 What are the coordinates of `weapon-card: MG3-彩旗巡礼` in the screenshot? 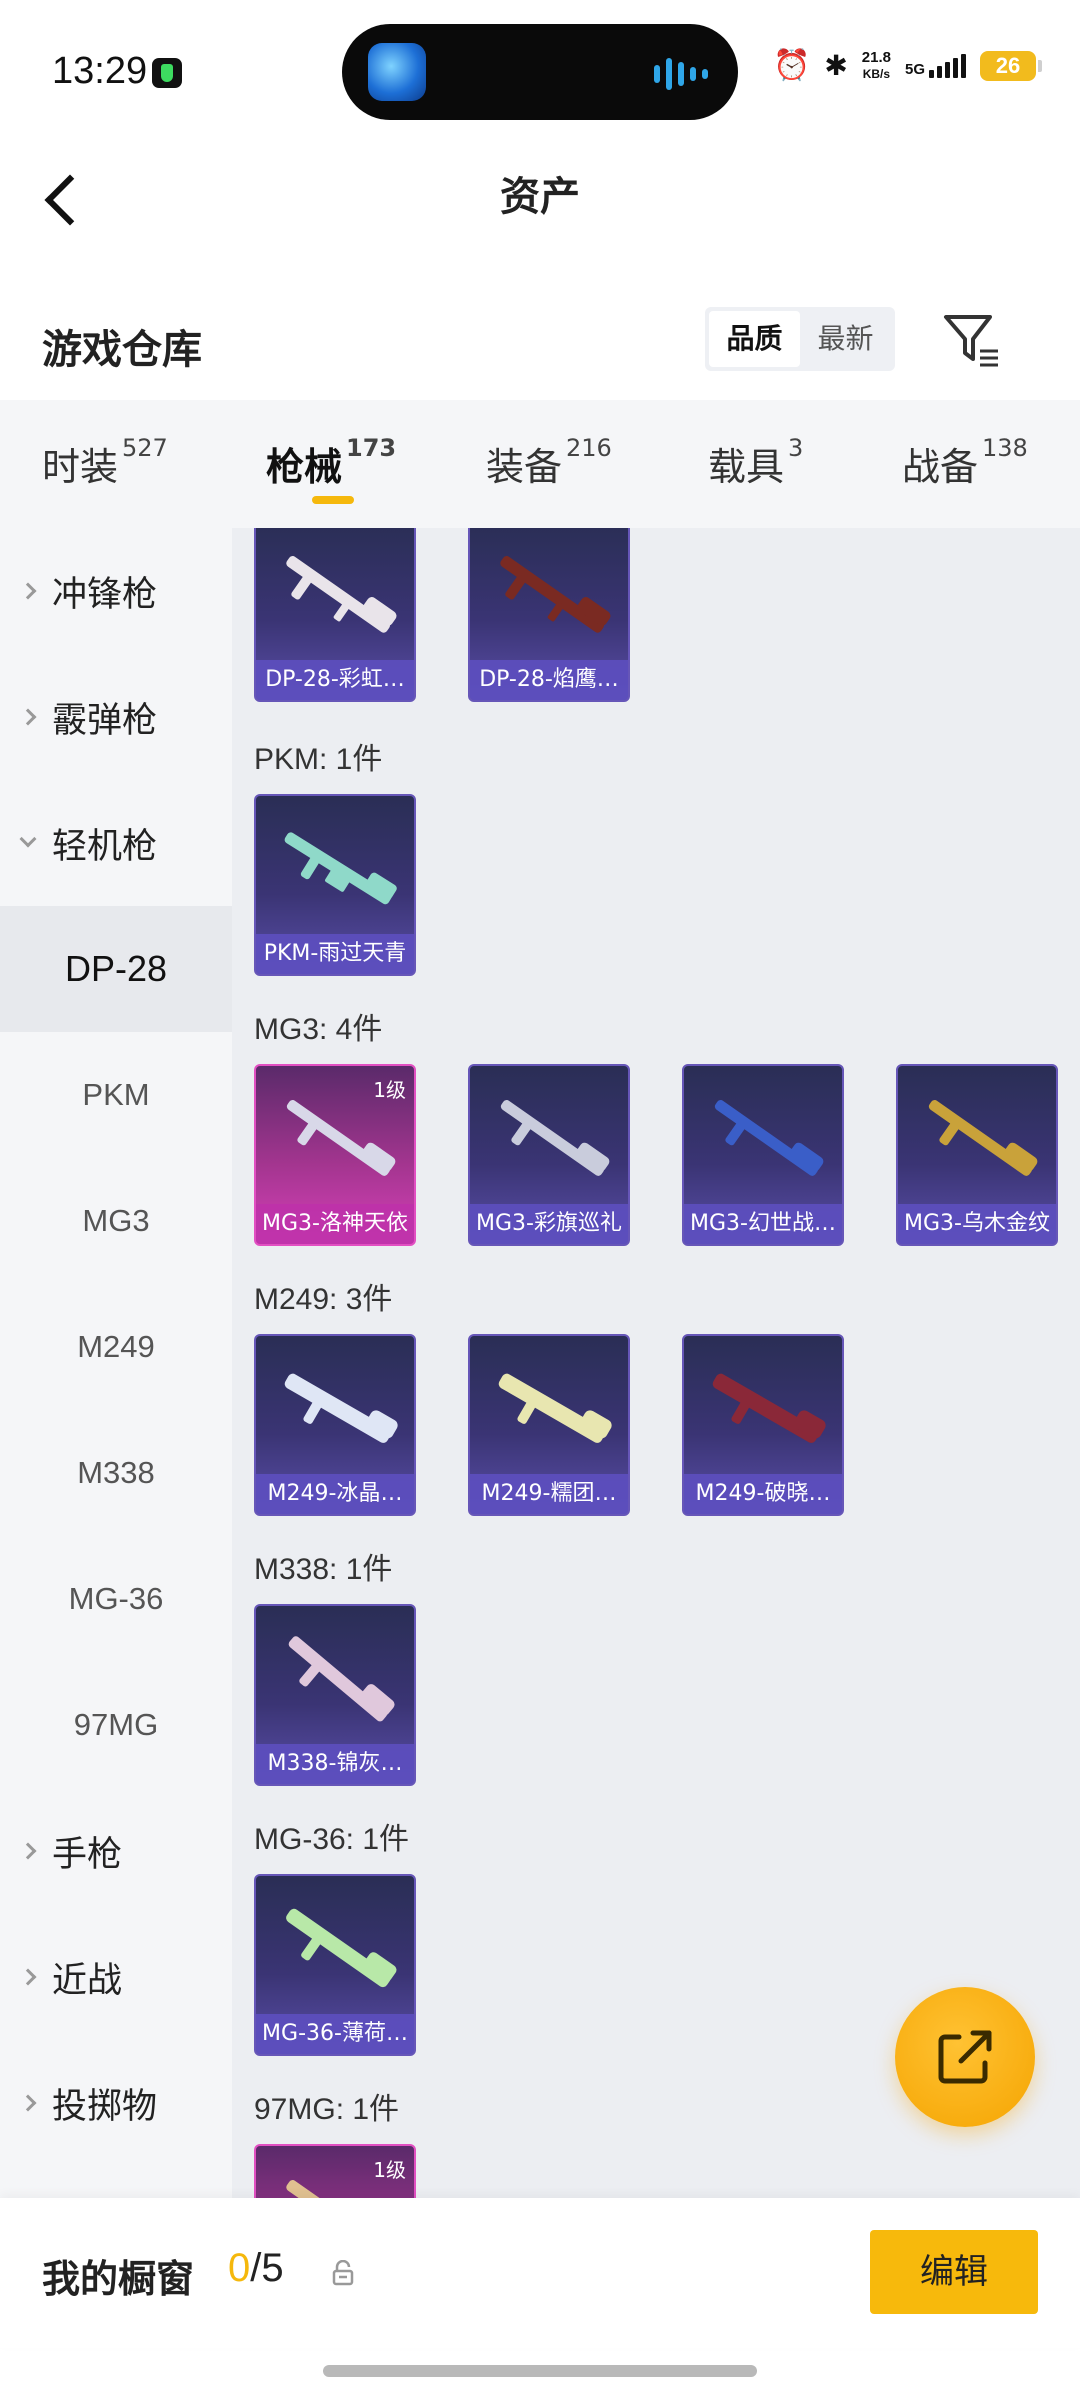 It's located at (549, 1155).